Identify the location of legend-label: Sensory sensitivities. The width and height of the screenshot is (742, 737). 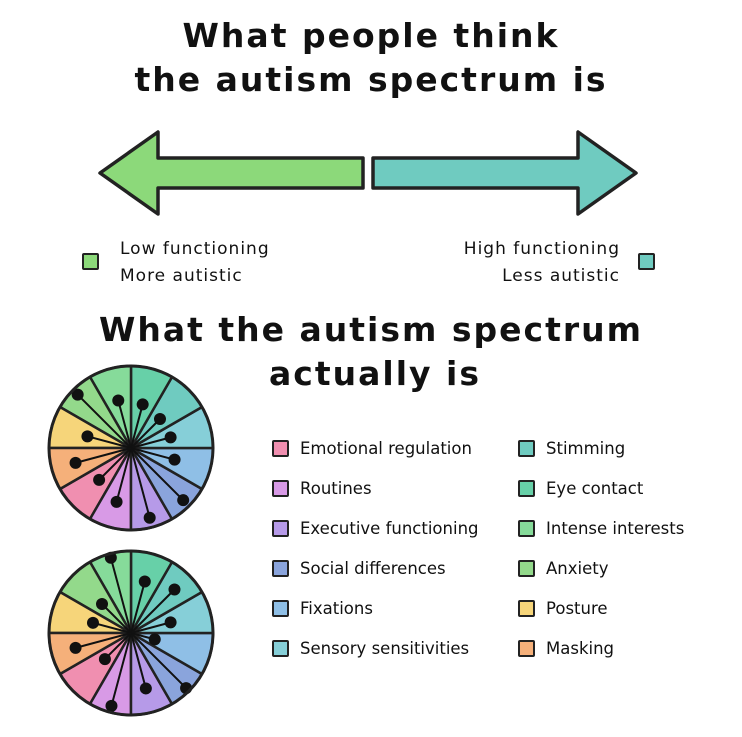
(385, 648).